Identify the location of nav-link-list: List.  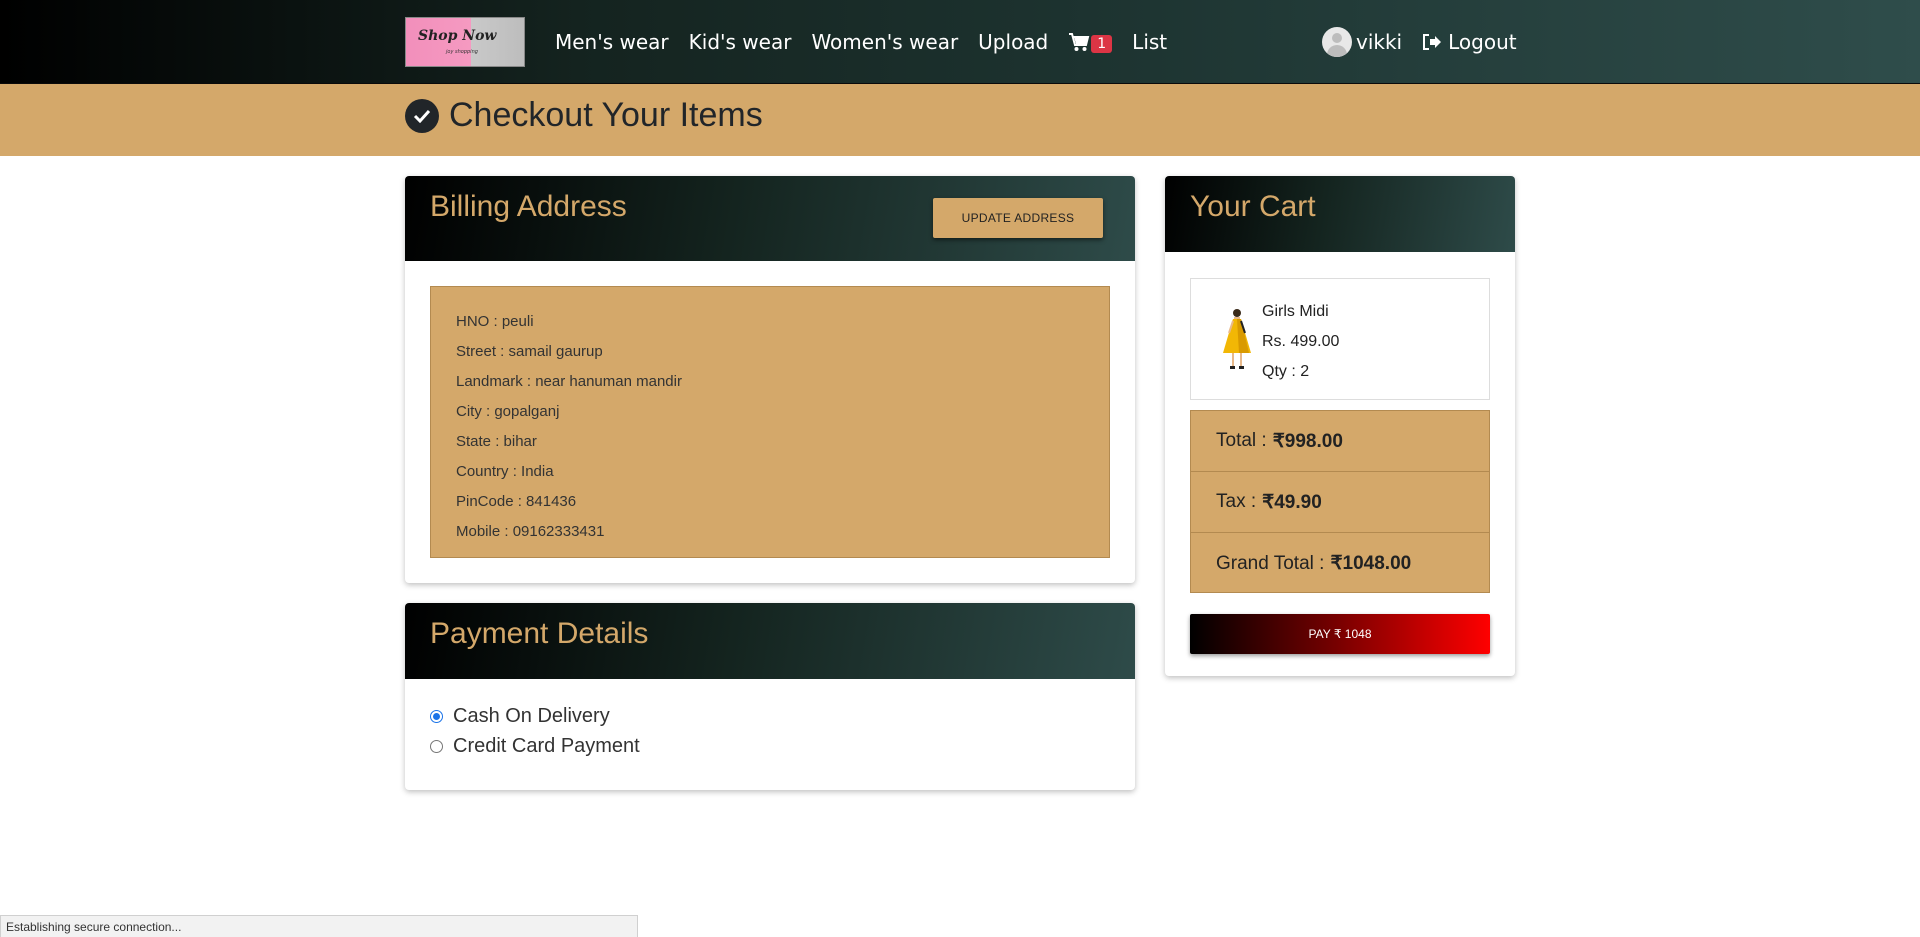
(1149, 42).